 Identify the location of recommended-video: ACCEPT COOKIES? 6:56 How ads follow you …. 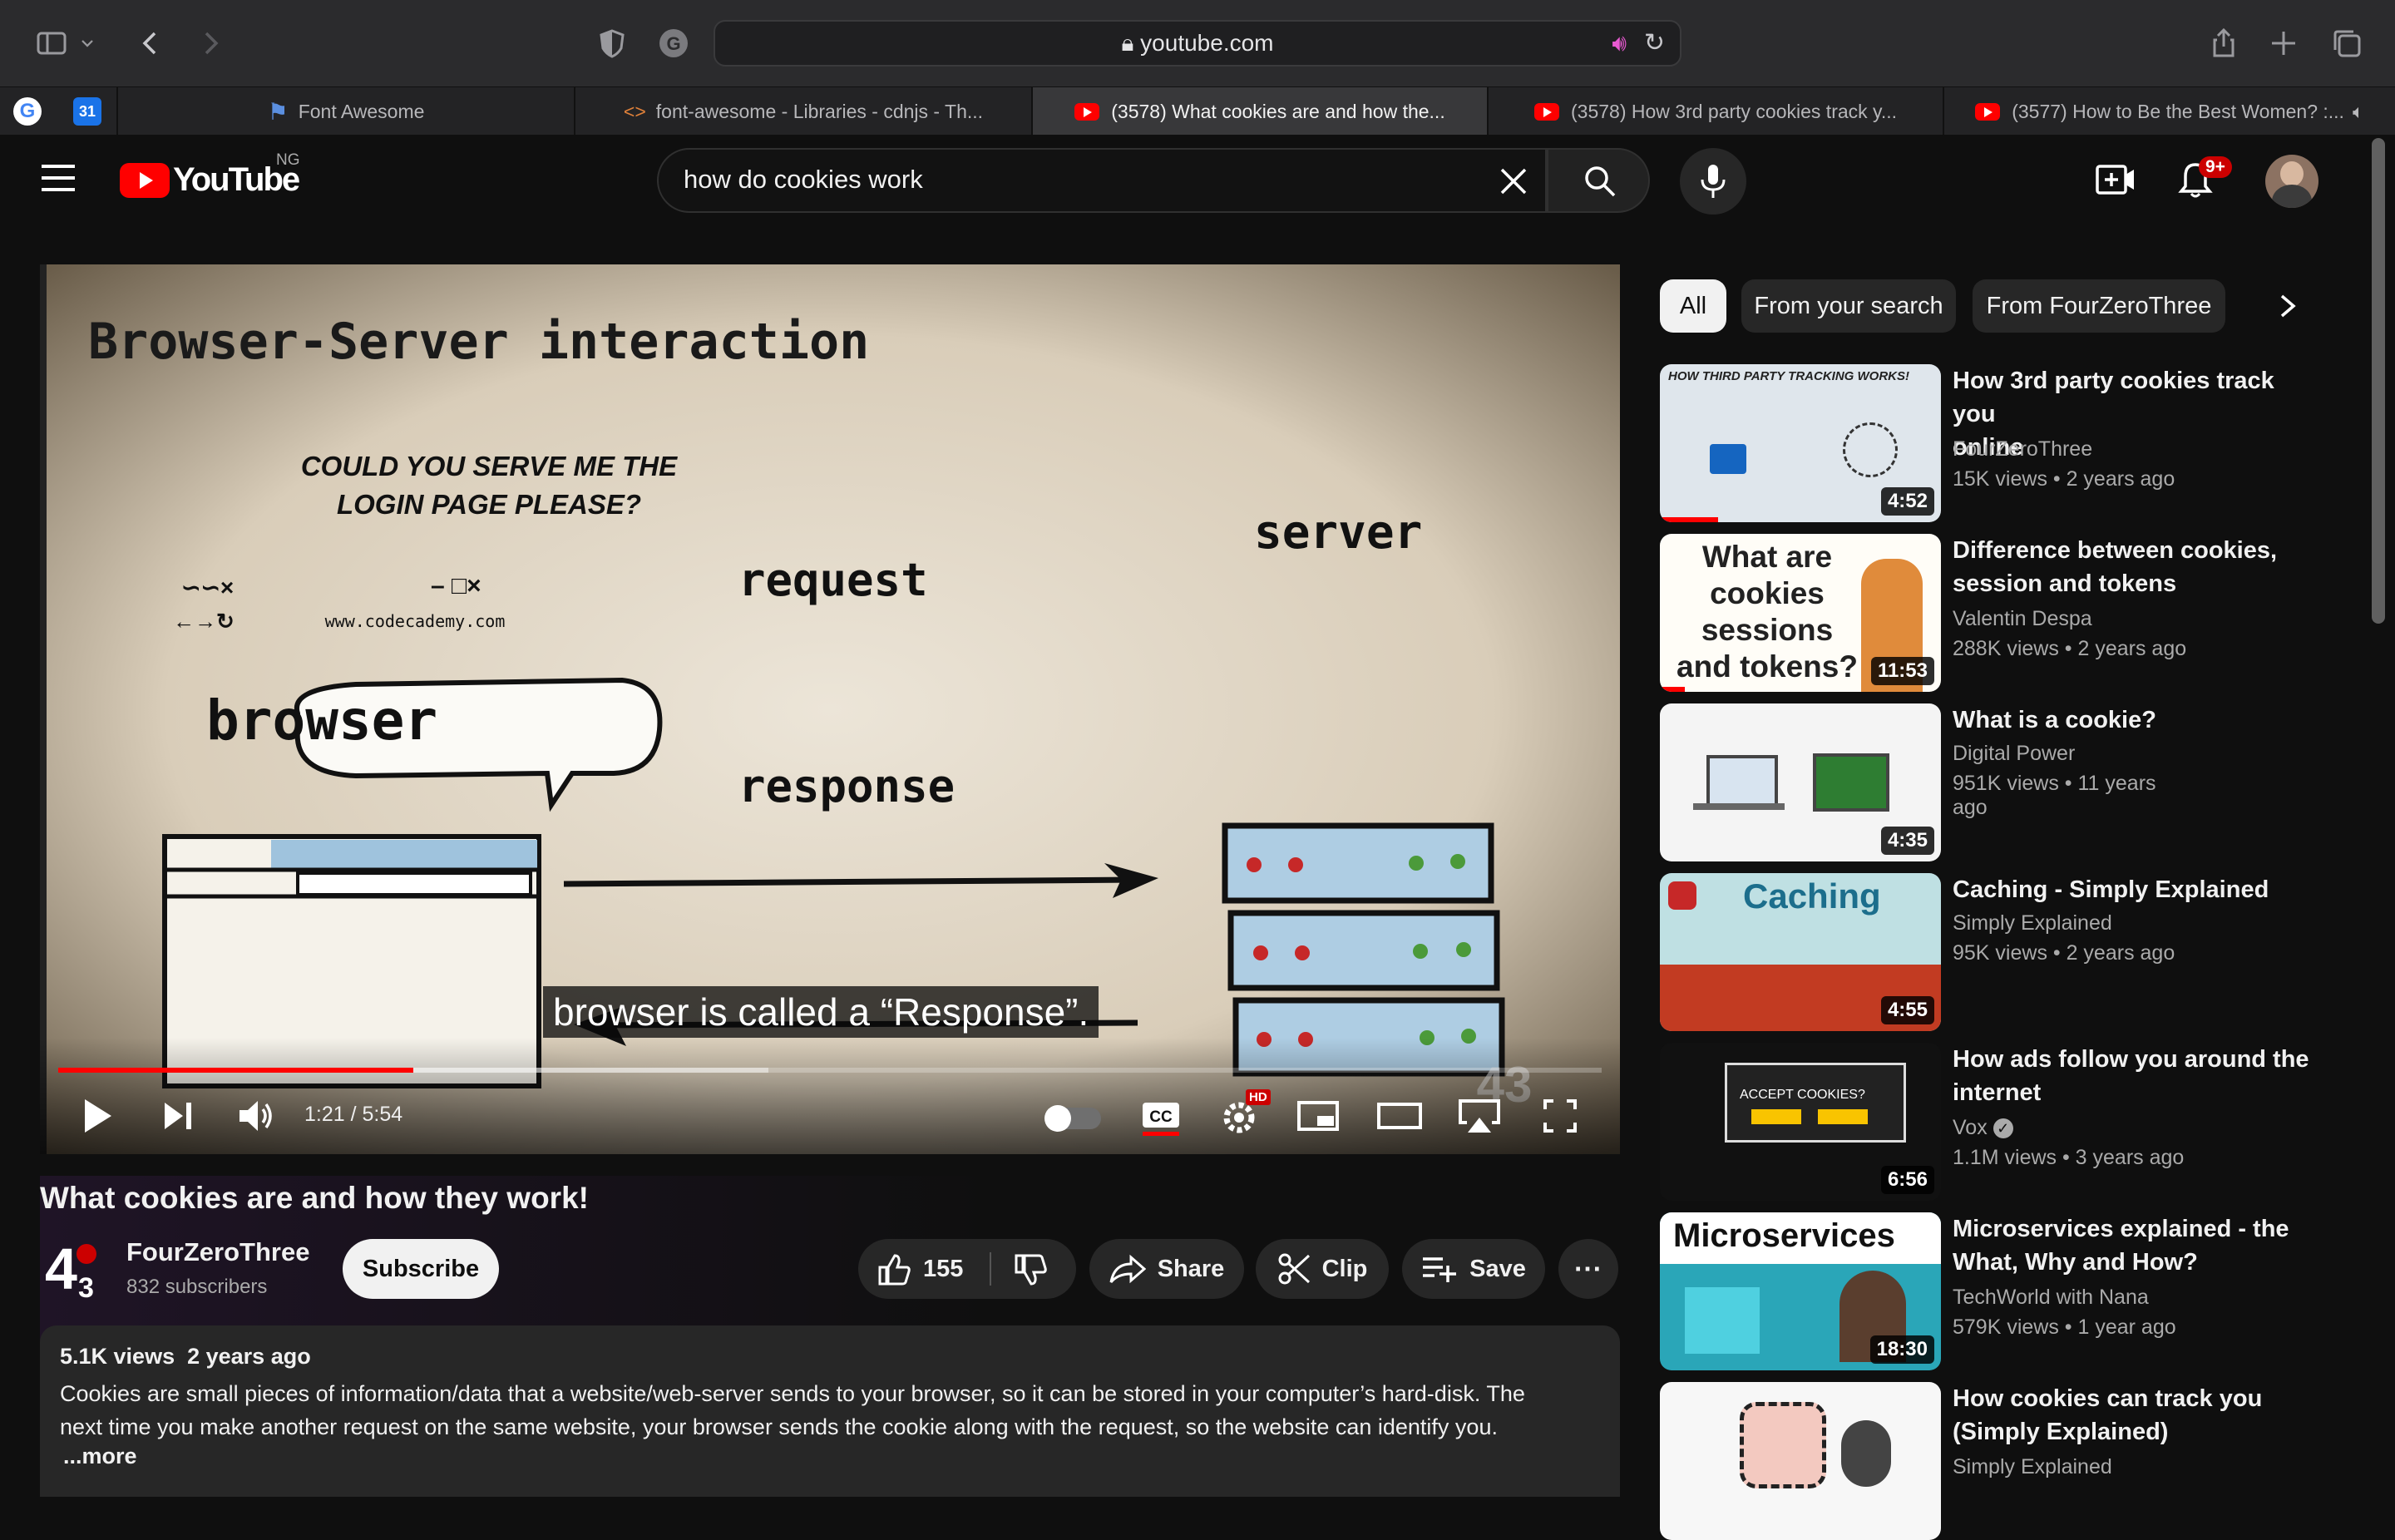
(1984, 1122).